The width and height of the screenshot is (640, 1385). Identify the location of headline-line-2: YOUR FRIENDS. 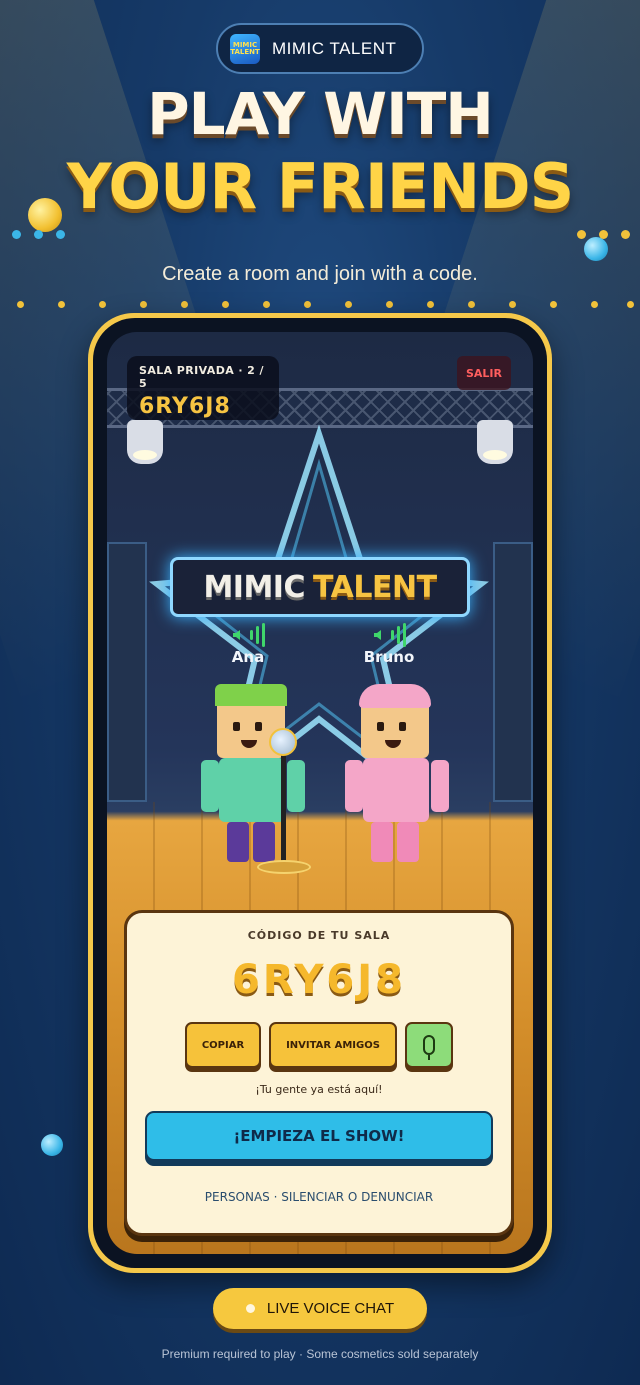
(320, 186).